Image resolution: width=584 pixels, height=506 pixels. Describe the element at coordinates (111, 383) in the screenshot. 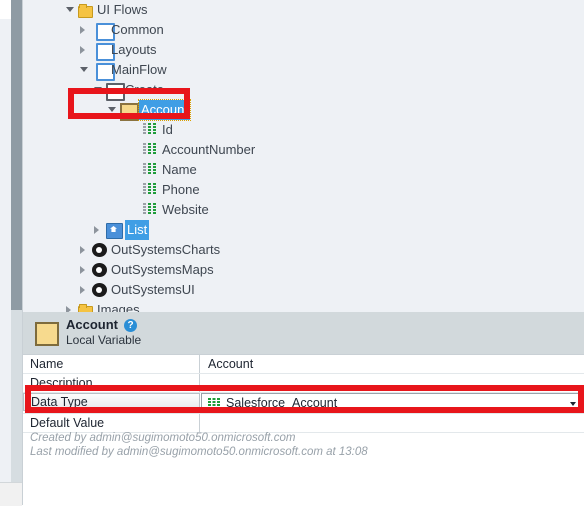

I see `property-name: Description` at that location.